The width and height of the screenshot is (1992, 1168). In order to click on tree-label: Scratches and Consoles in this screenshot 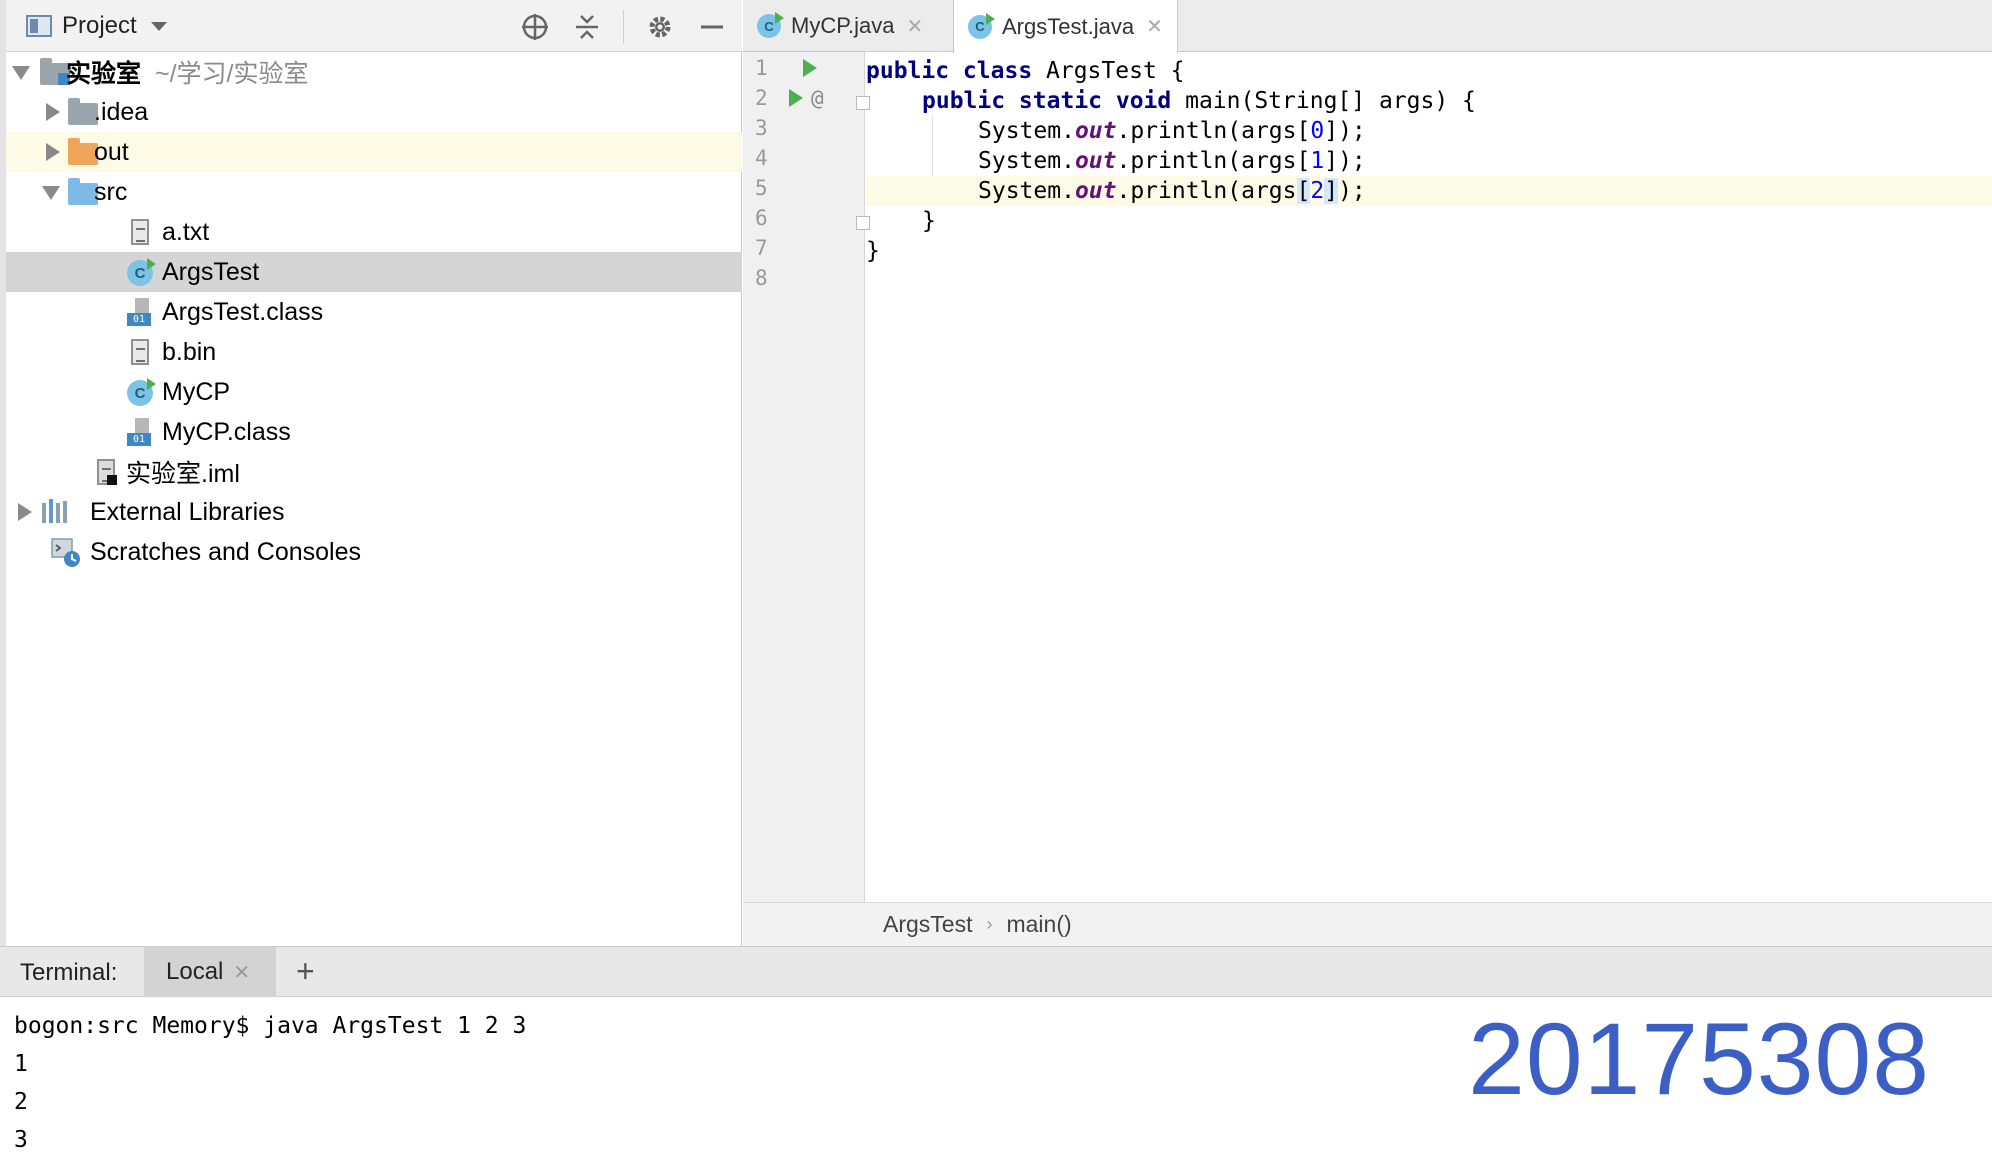, I will do `click(225, 551)`.